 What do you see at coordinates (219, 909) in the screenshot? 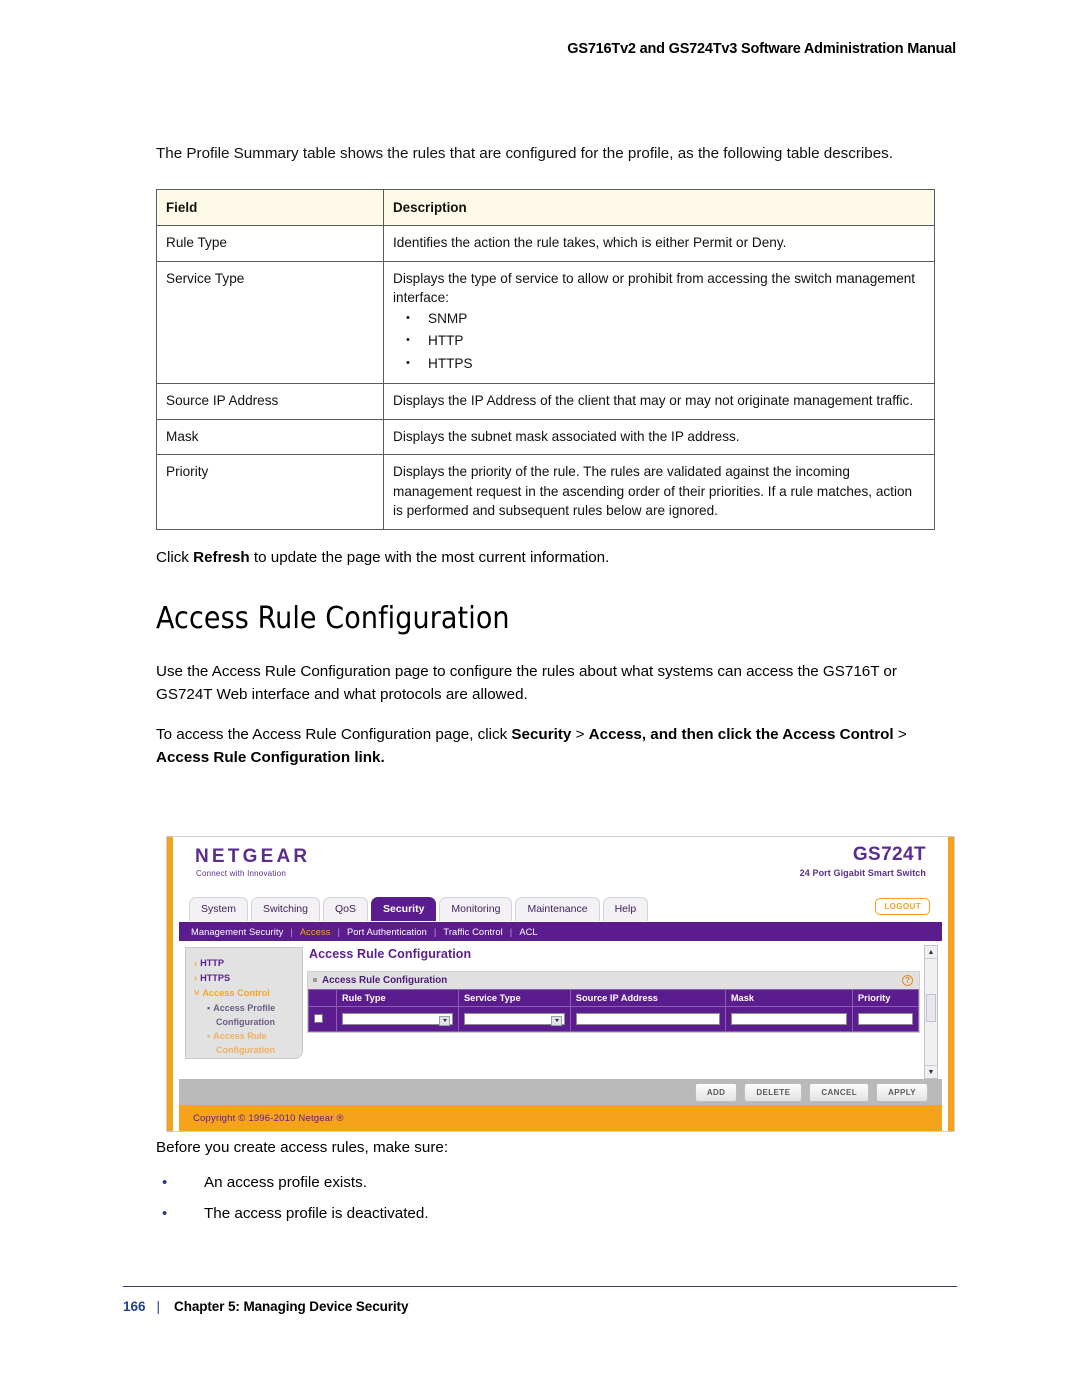
I see `tab-system: System` at bounding box center [219, 909].